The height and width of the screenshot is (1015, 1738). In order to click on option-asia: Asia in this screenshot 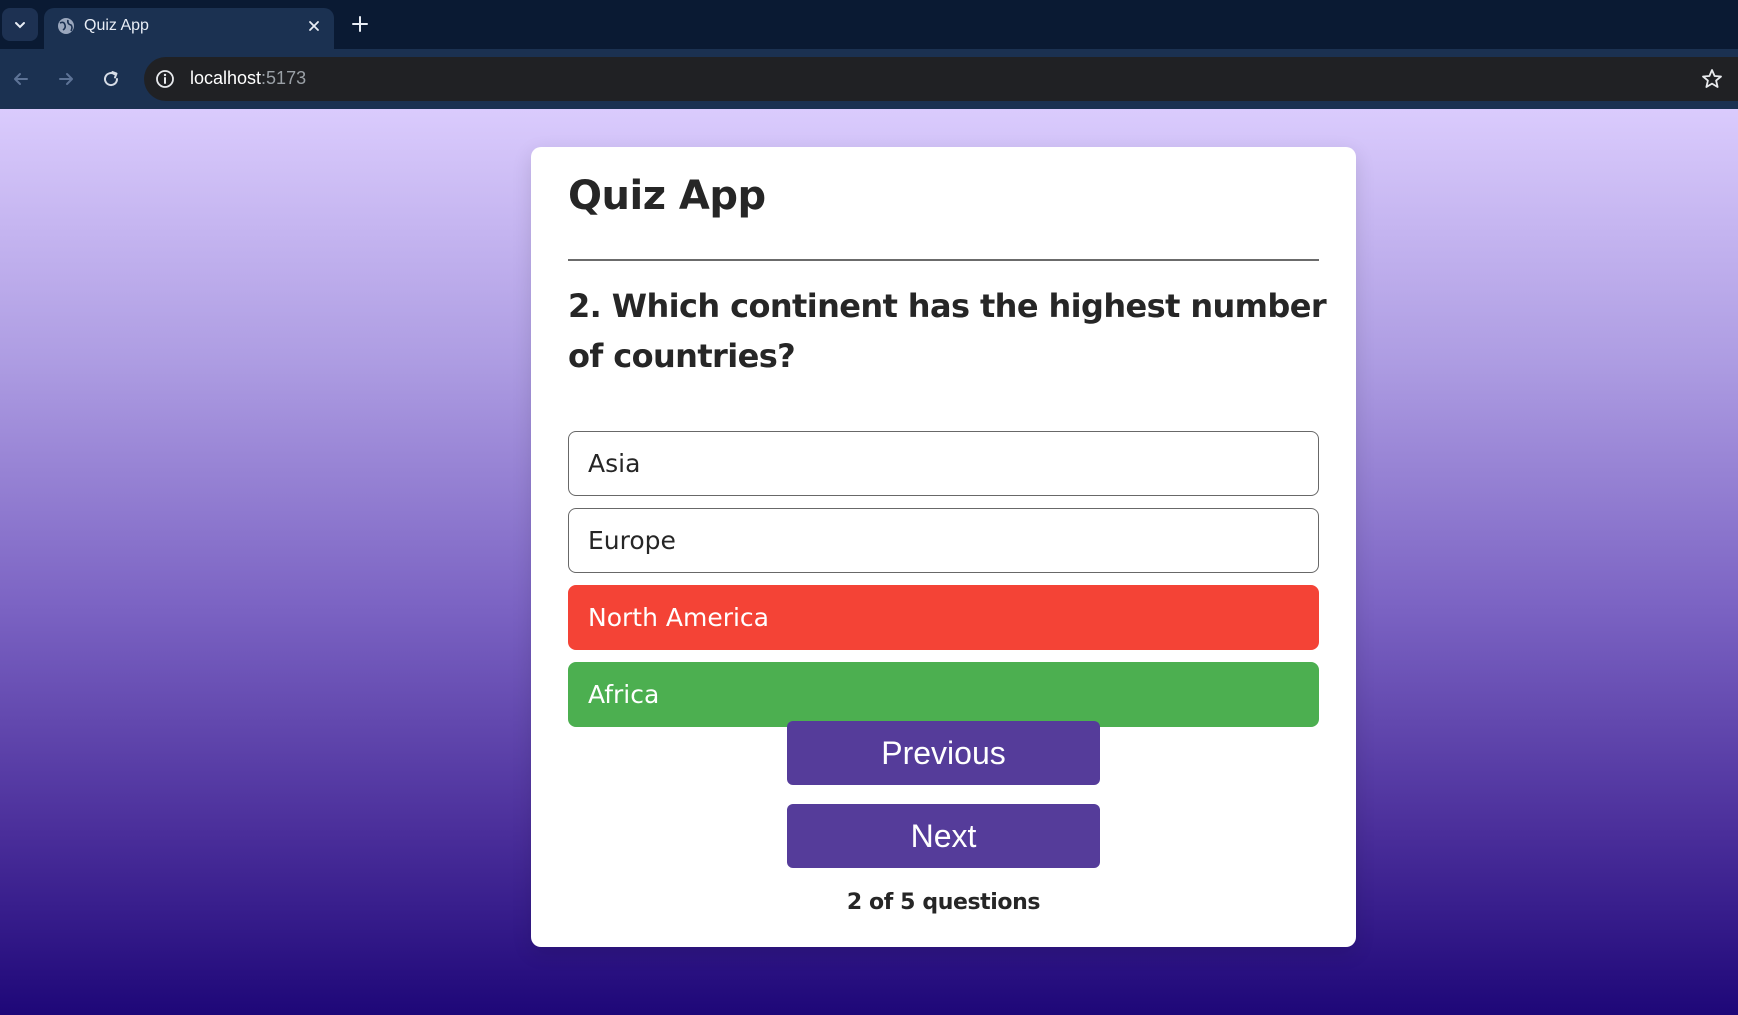, I will do `click(943, 463)`.